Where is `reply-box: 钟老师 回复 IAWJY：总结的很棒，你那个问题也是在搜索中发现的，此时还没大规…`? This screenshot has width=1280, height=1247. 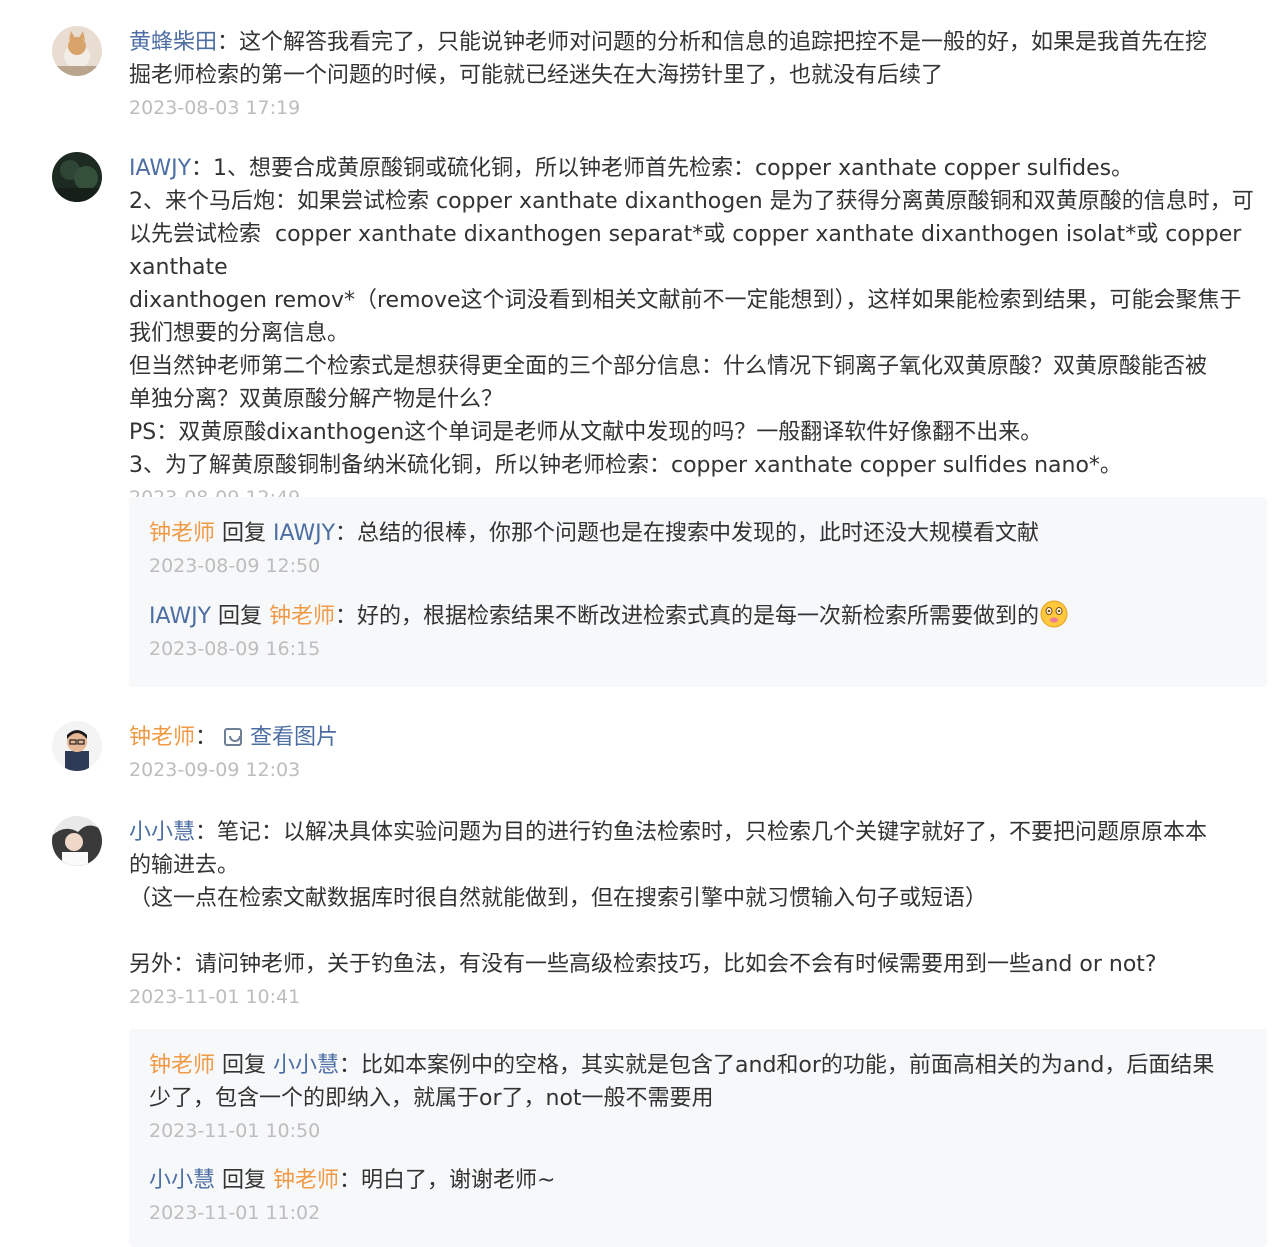 reply-box: 钟老师 回复 IAWJY：总结的很棒，你那个问题也是在搜索中发现的，此时还没大规… is located at coordinates (698, 592).